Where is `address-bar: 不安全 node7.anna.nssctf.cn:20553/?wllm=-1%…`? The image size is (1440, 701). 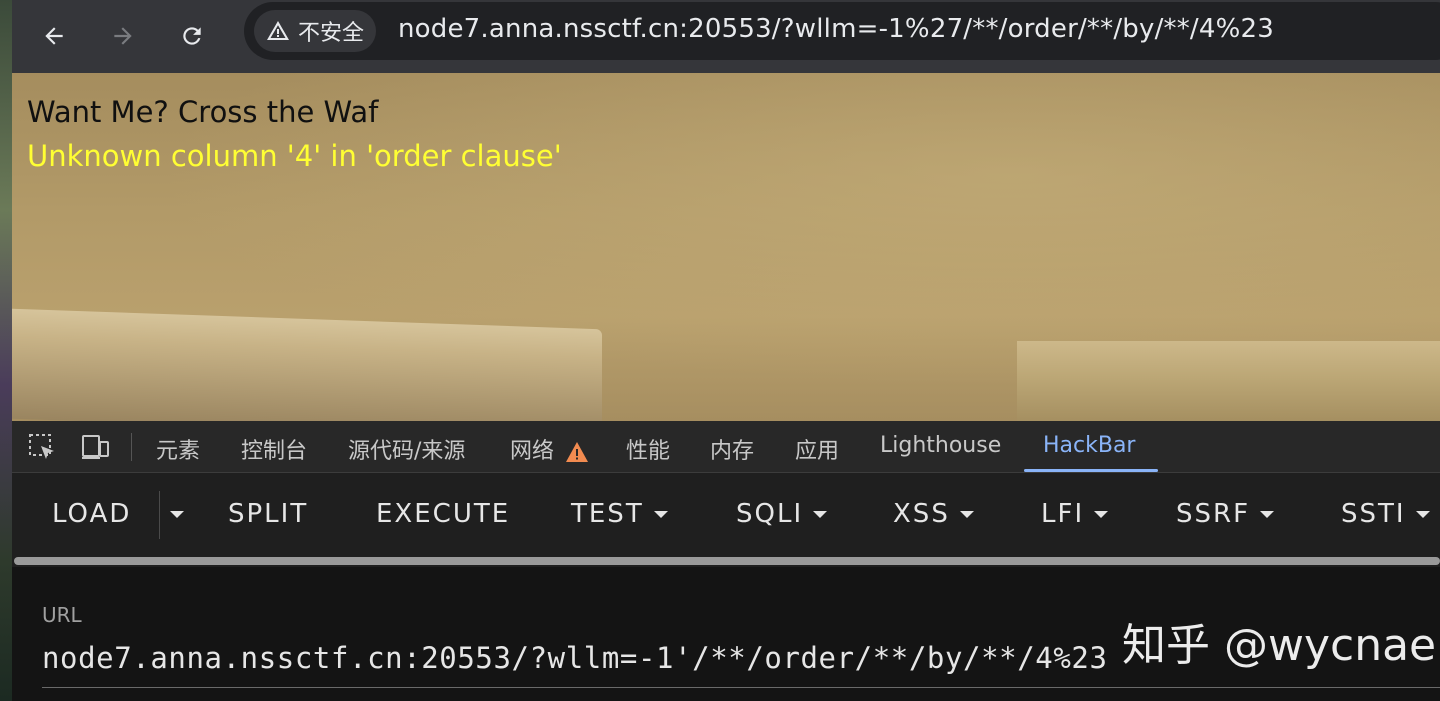
address-bar: 不安全 node7.anna.nssctf.cn:20553/?wllm=-1%… is located at coordinates (842, 31).